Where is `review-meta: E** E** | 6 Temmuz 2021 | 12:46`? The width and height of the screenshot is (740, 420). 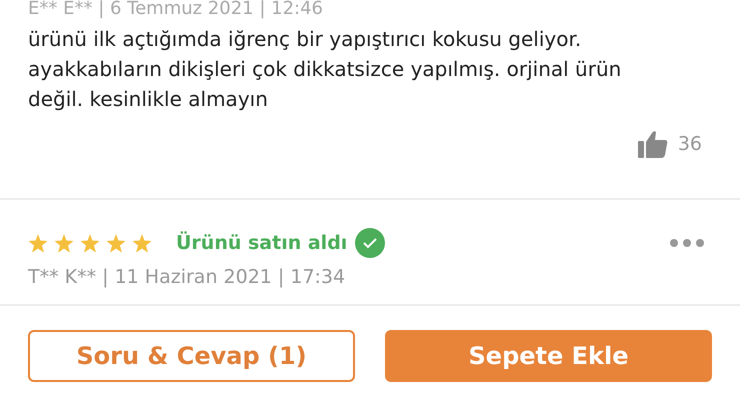
review-meta: E** E** | 6 Temmuz 2021 | 12:46 is located at coordinates (176, 9).